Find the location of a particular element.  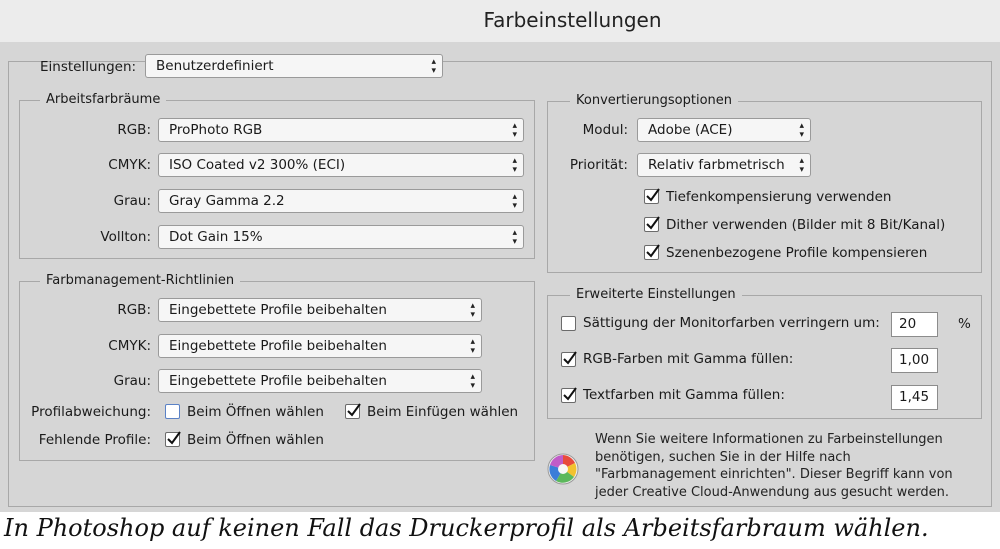

pol-rgb-select: Eingebettete Profile beibehalten ▴ ▾ is located at coordinates (320, 310).